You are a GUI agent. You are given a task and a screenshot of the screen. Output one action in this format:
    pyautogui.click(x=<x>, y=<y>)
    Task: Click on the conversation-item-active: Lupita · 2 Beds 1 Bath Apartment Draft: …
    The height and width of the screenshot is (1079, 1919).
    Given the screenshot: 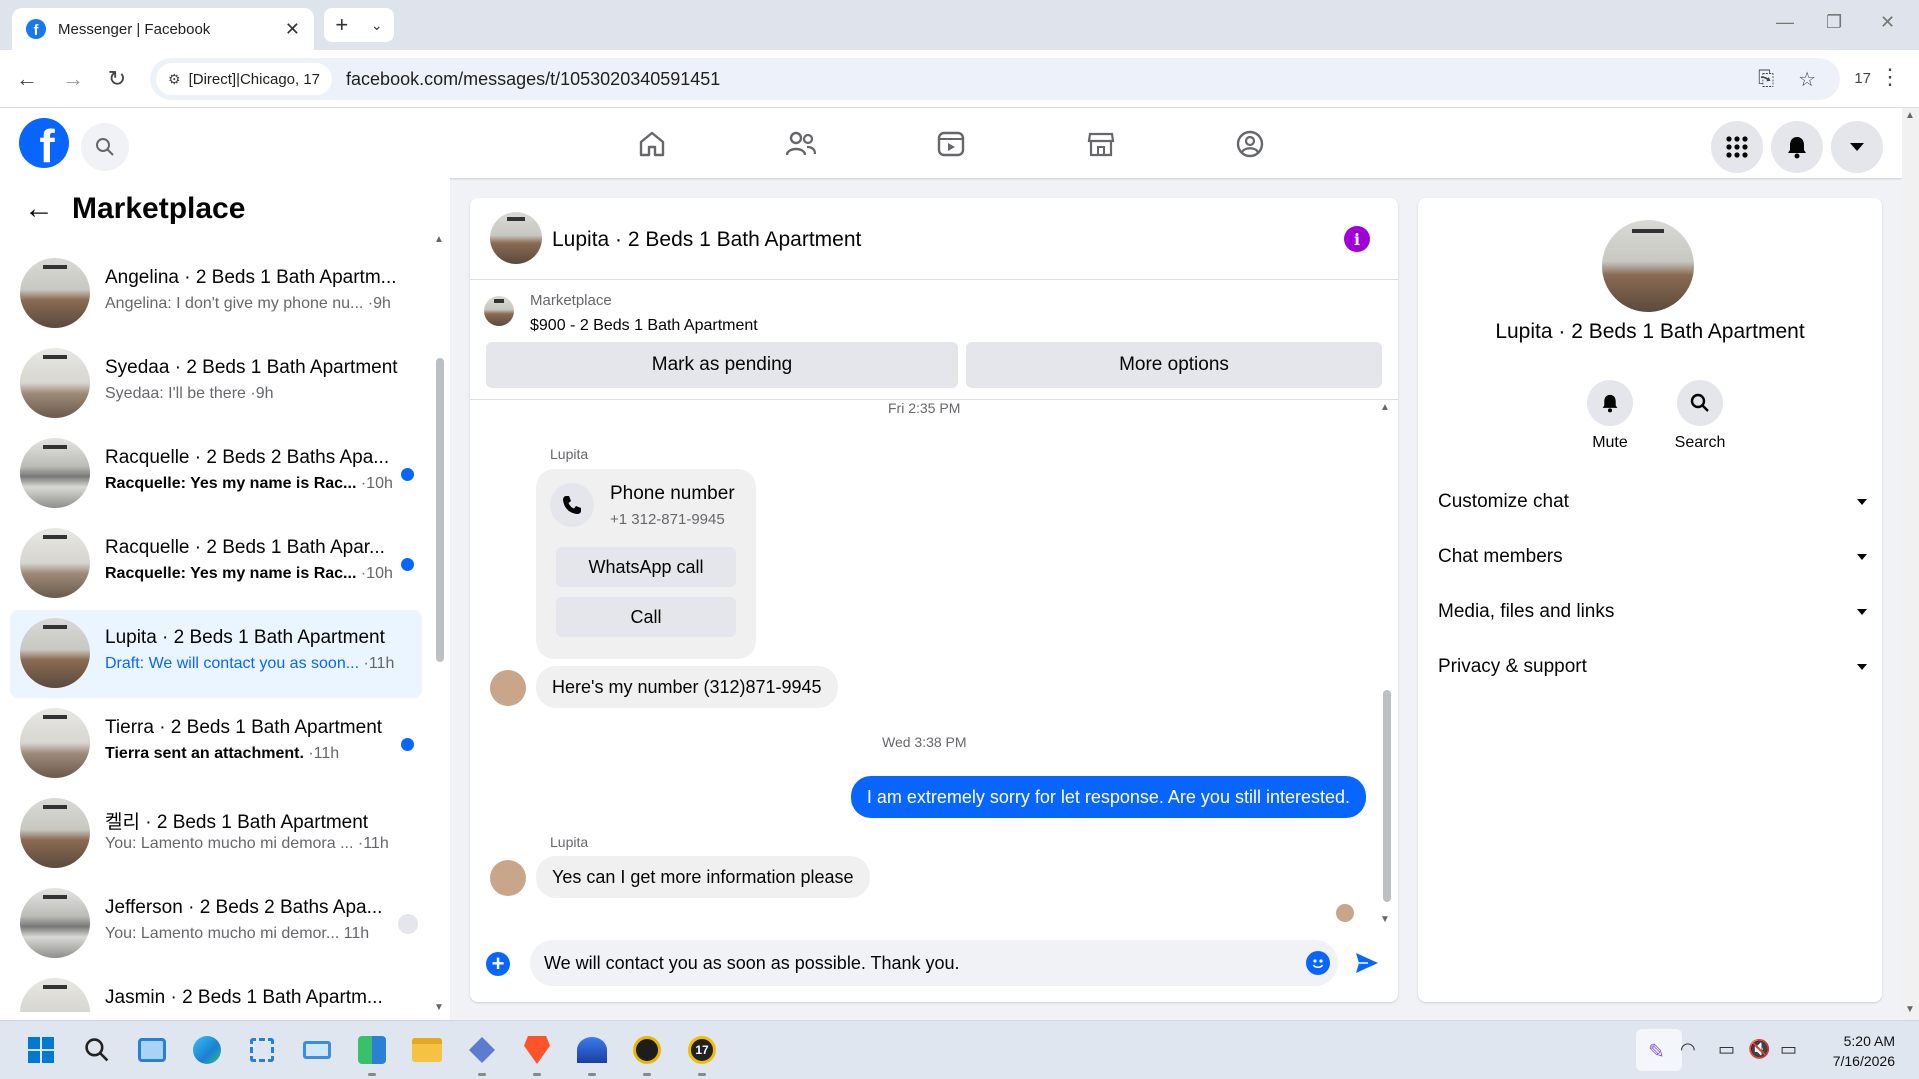 What is the action you would take?
    pyautogui.click(x=216, y=654)
    